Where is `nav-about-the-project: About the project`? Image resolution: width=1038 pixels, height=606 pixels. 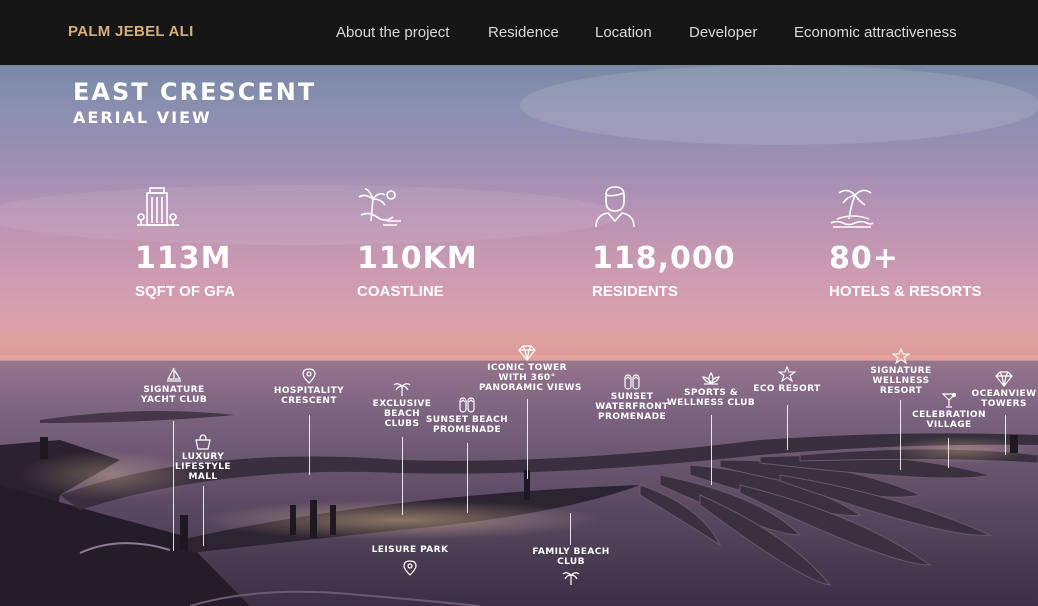 nav-about-the-project: About the project is located at coordinates (392, 32).